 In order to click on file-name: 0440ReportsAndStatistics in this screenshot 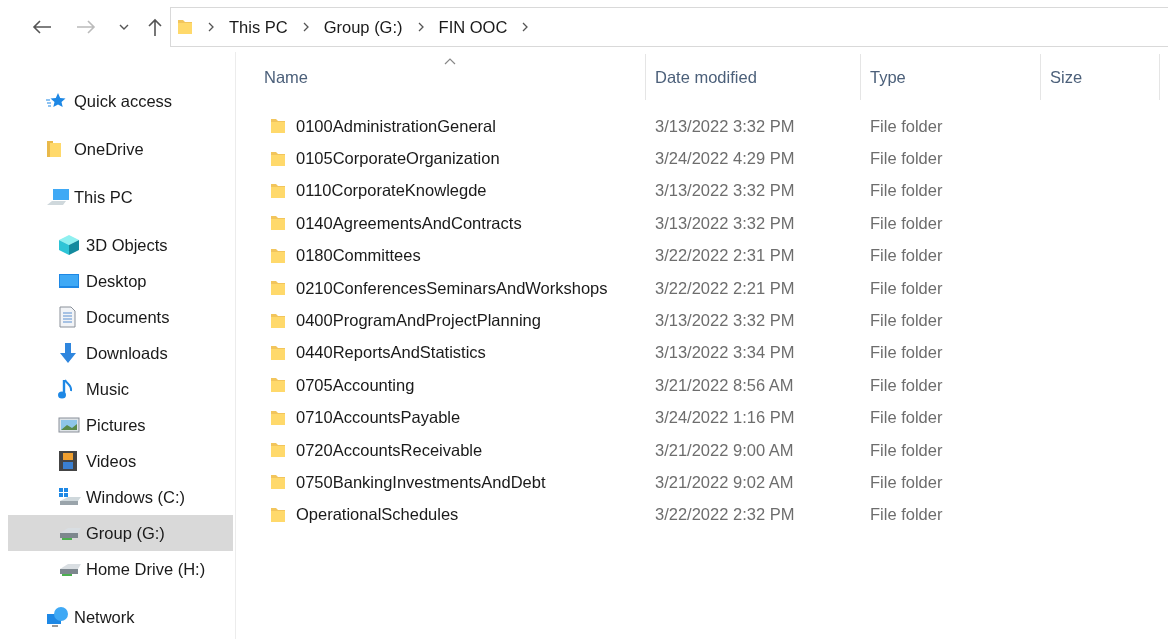, I will do `click(455, 353)`.